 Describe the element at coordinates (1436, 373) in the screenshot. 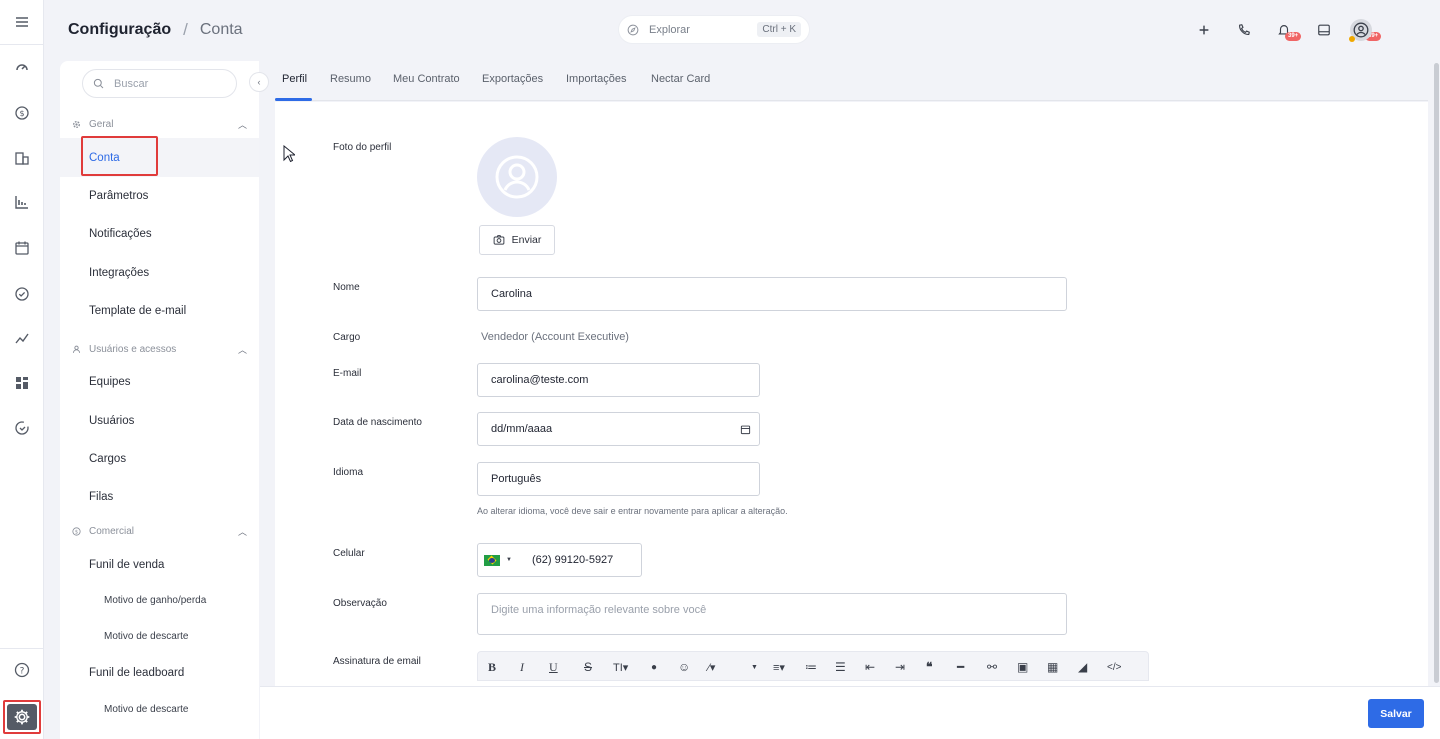

I see `scrollbar-thumb` at that location.